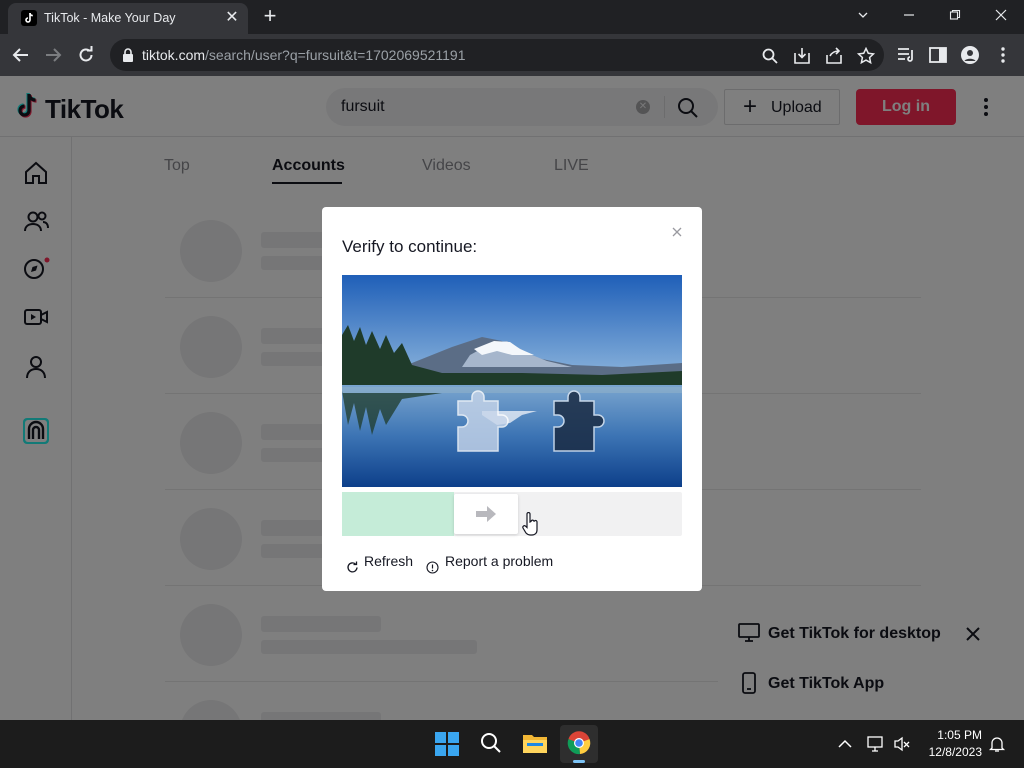 The width and height of the screenshot is (1024, 768). I want to click on chrome-icon, so click(579, 743).